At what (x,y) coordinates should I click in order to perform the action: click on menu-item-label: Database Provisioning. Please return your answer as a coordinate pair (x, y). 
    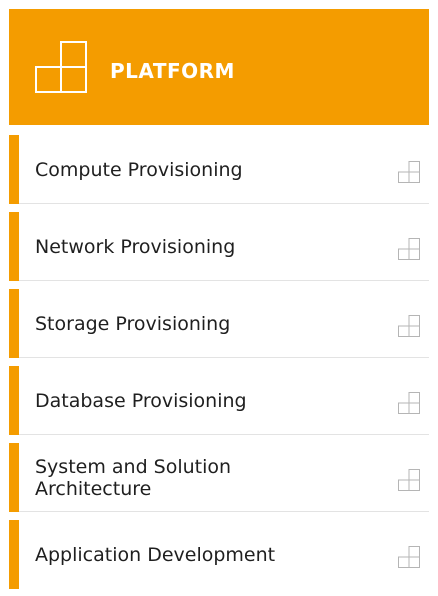
    Looking at the image, I should click on (141, 400).